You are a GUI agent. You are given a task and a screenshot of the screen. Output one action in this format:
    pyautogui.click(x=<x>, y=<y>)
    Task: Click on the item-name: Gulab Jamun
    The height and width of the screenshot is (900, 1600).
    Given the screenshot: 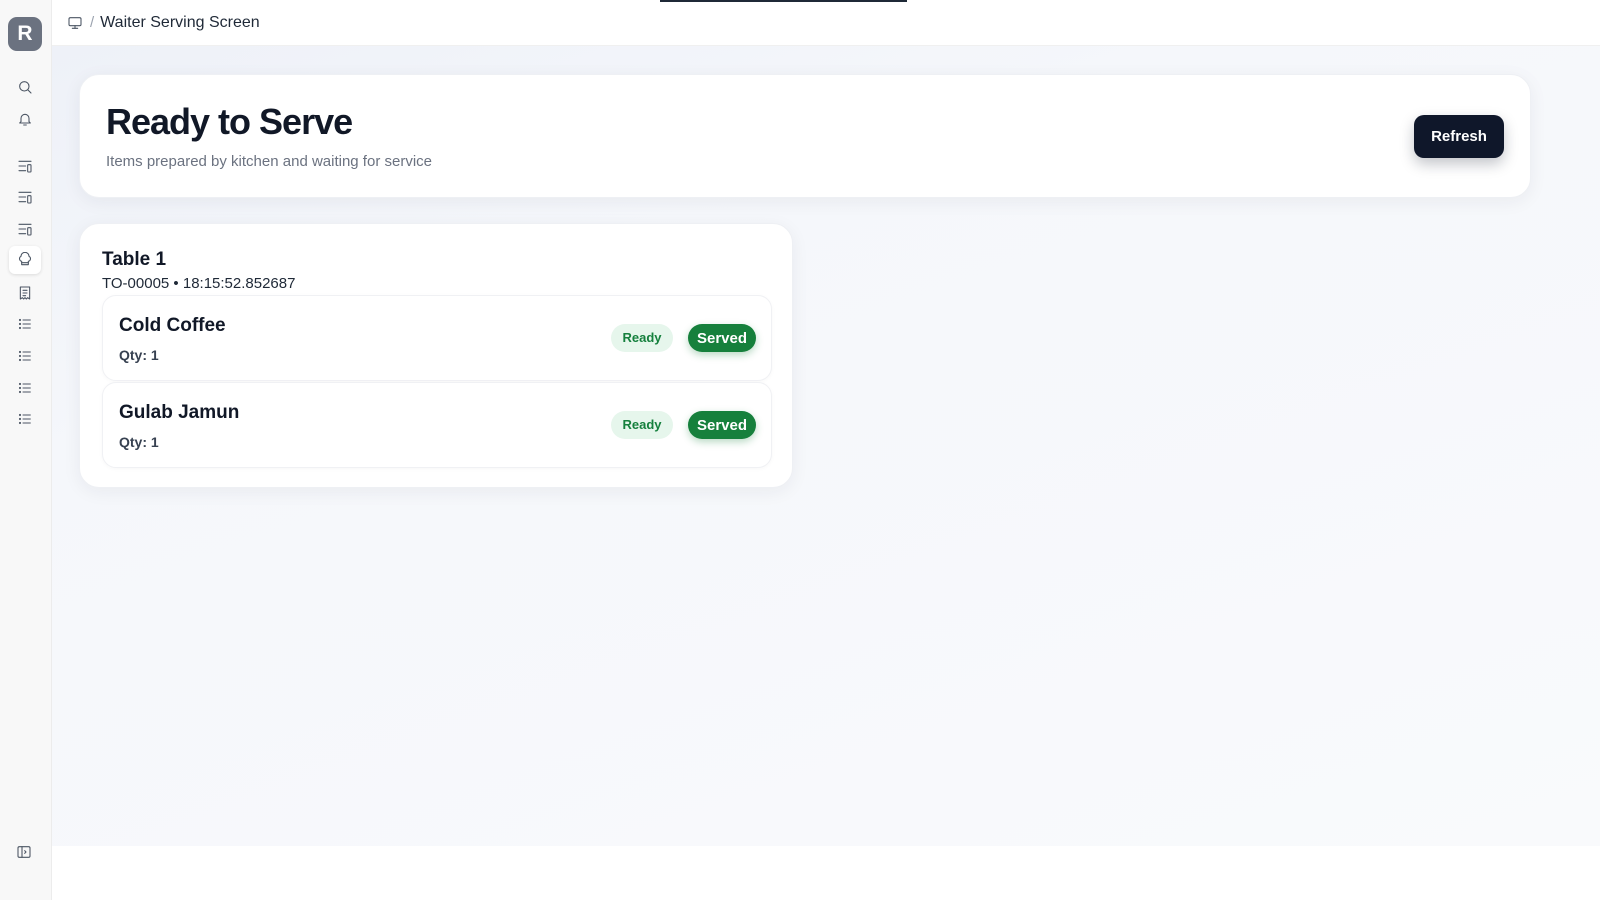 What is the action you would take?
    pyautogui.click(x=179, y=412)
    